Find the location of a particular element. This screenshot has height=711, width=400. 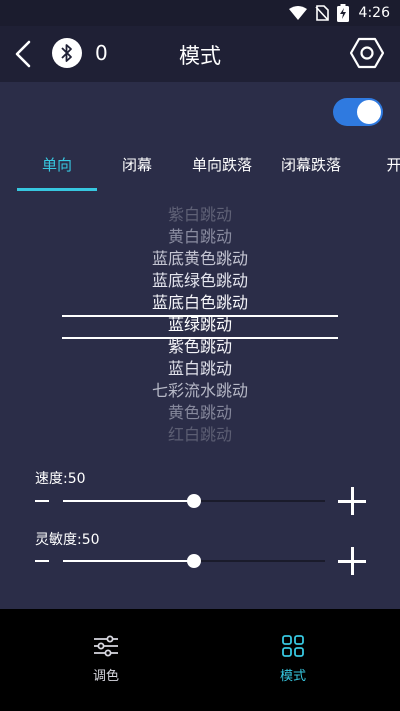

status-icons: 4:26 is located at coordinates (339, 13).